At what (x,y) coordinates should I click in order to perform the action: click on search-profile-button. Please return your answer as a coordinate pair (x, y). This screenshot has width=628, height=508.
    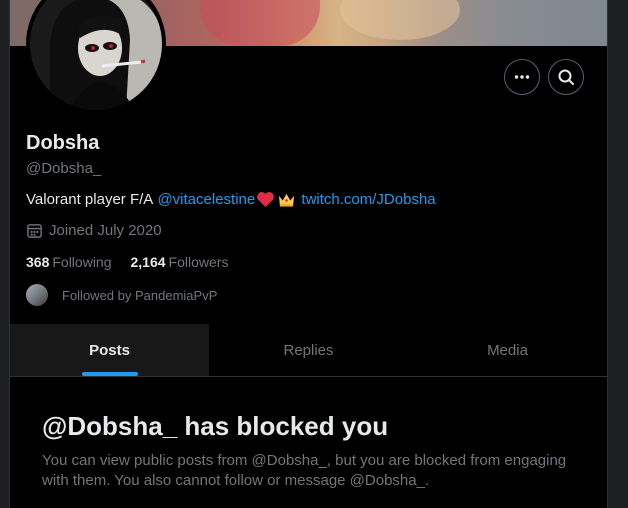
    Looking at the image, I should click on (566, 77).